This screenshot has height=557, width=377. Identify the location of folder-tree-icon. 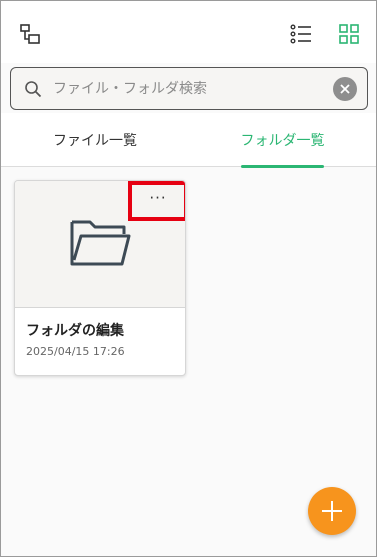
(30, 34).